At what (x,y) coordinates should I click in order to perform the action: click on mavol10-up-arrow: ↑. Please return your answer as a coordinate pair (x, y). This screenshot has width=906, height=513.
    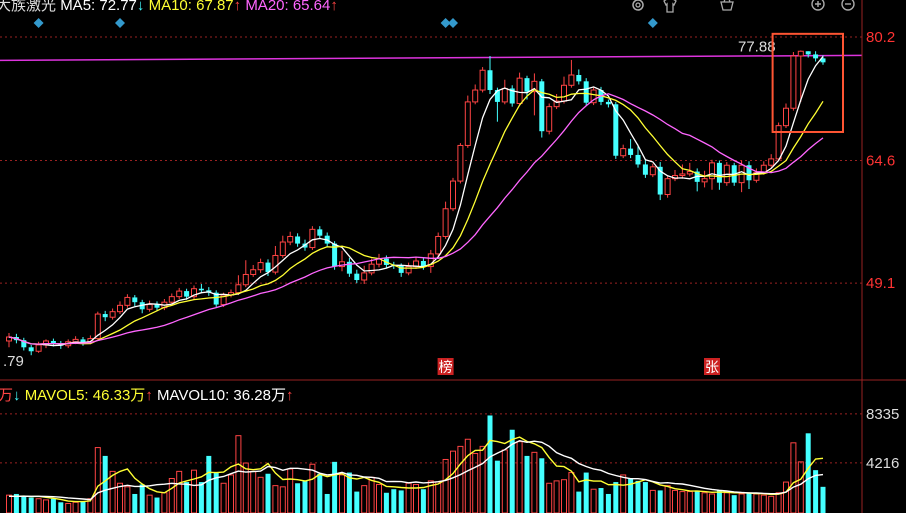
    Looking at the image, I should click on (289, 395).